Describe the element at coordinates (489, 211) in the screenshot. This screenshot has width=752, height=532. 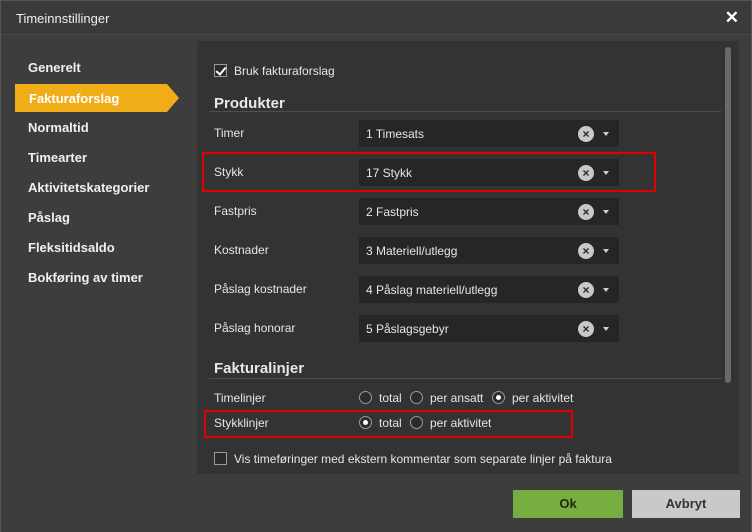
I see `fastpris-select: 2 Fastpris ×` at that location.